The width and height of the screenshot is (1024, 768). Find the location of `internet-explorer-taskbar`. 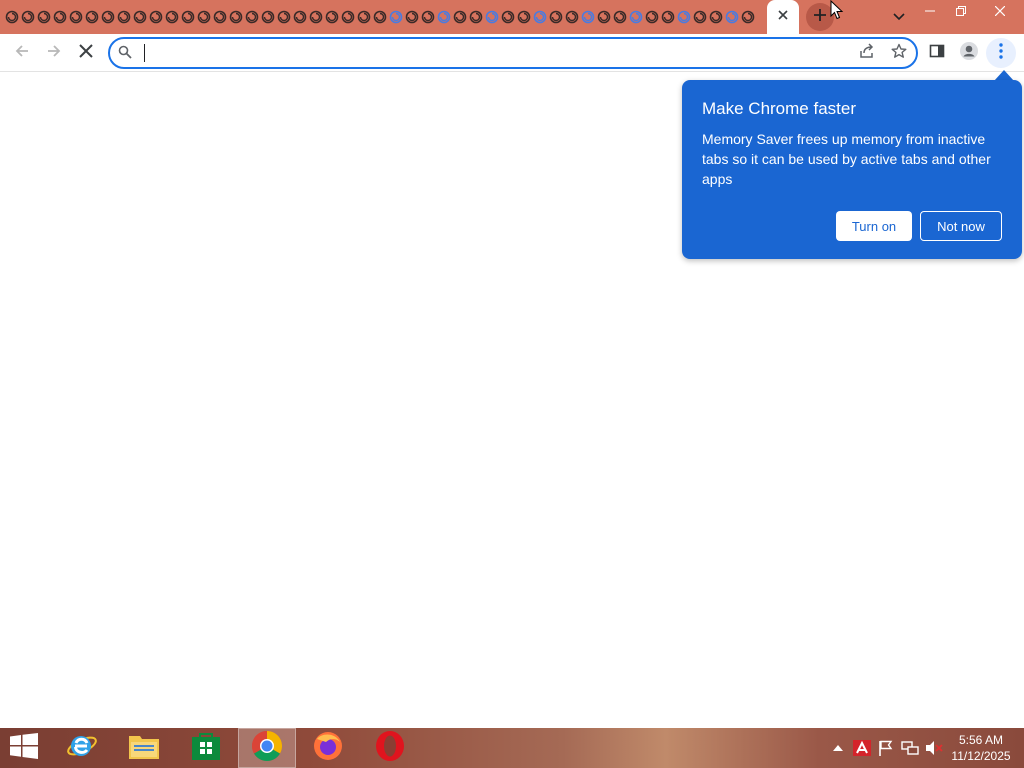

internet-explorer-taskbar is located at coordinates (82, 748).